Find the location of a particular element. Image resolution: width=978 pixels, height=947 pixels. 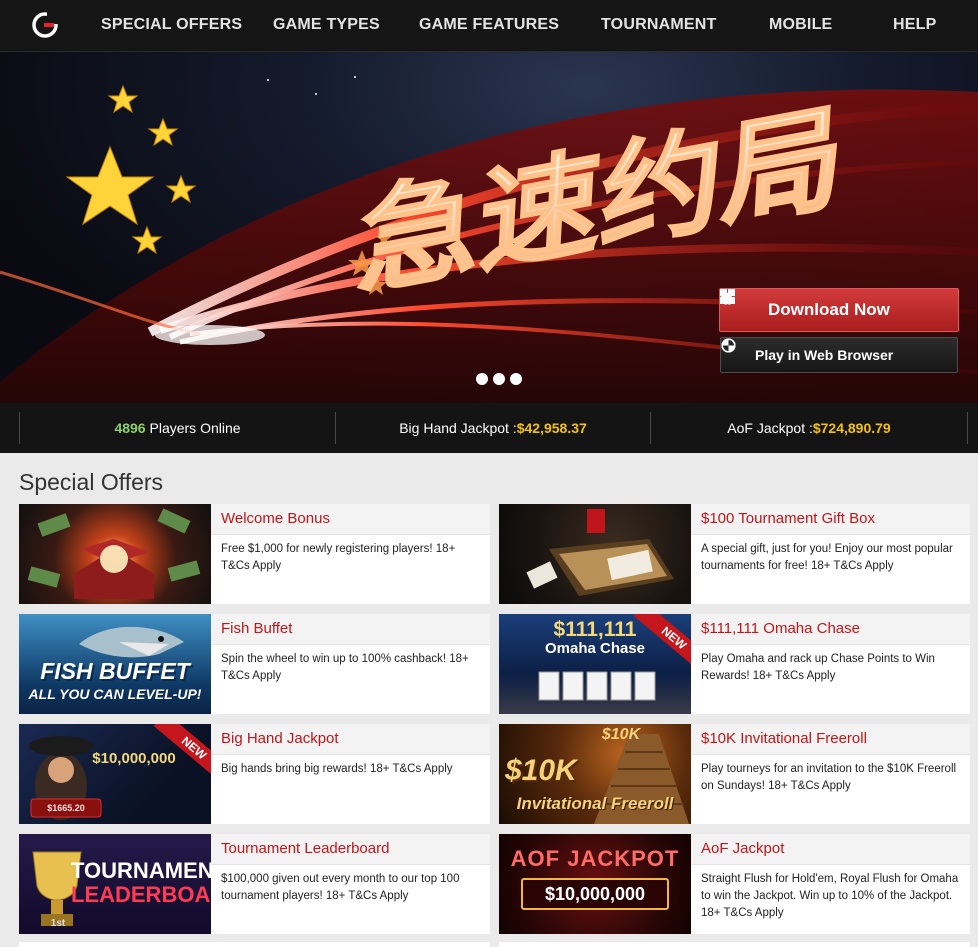

offer-title: Big Hand Jackpot is located at coordinates (280, 738).